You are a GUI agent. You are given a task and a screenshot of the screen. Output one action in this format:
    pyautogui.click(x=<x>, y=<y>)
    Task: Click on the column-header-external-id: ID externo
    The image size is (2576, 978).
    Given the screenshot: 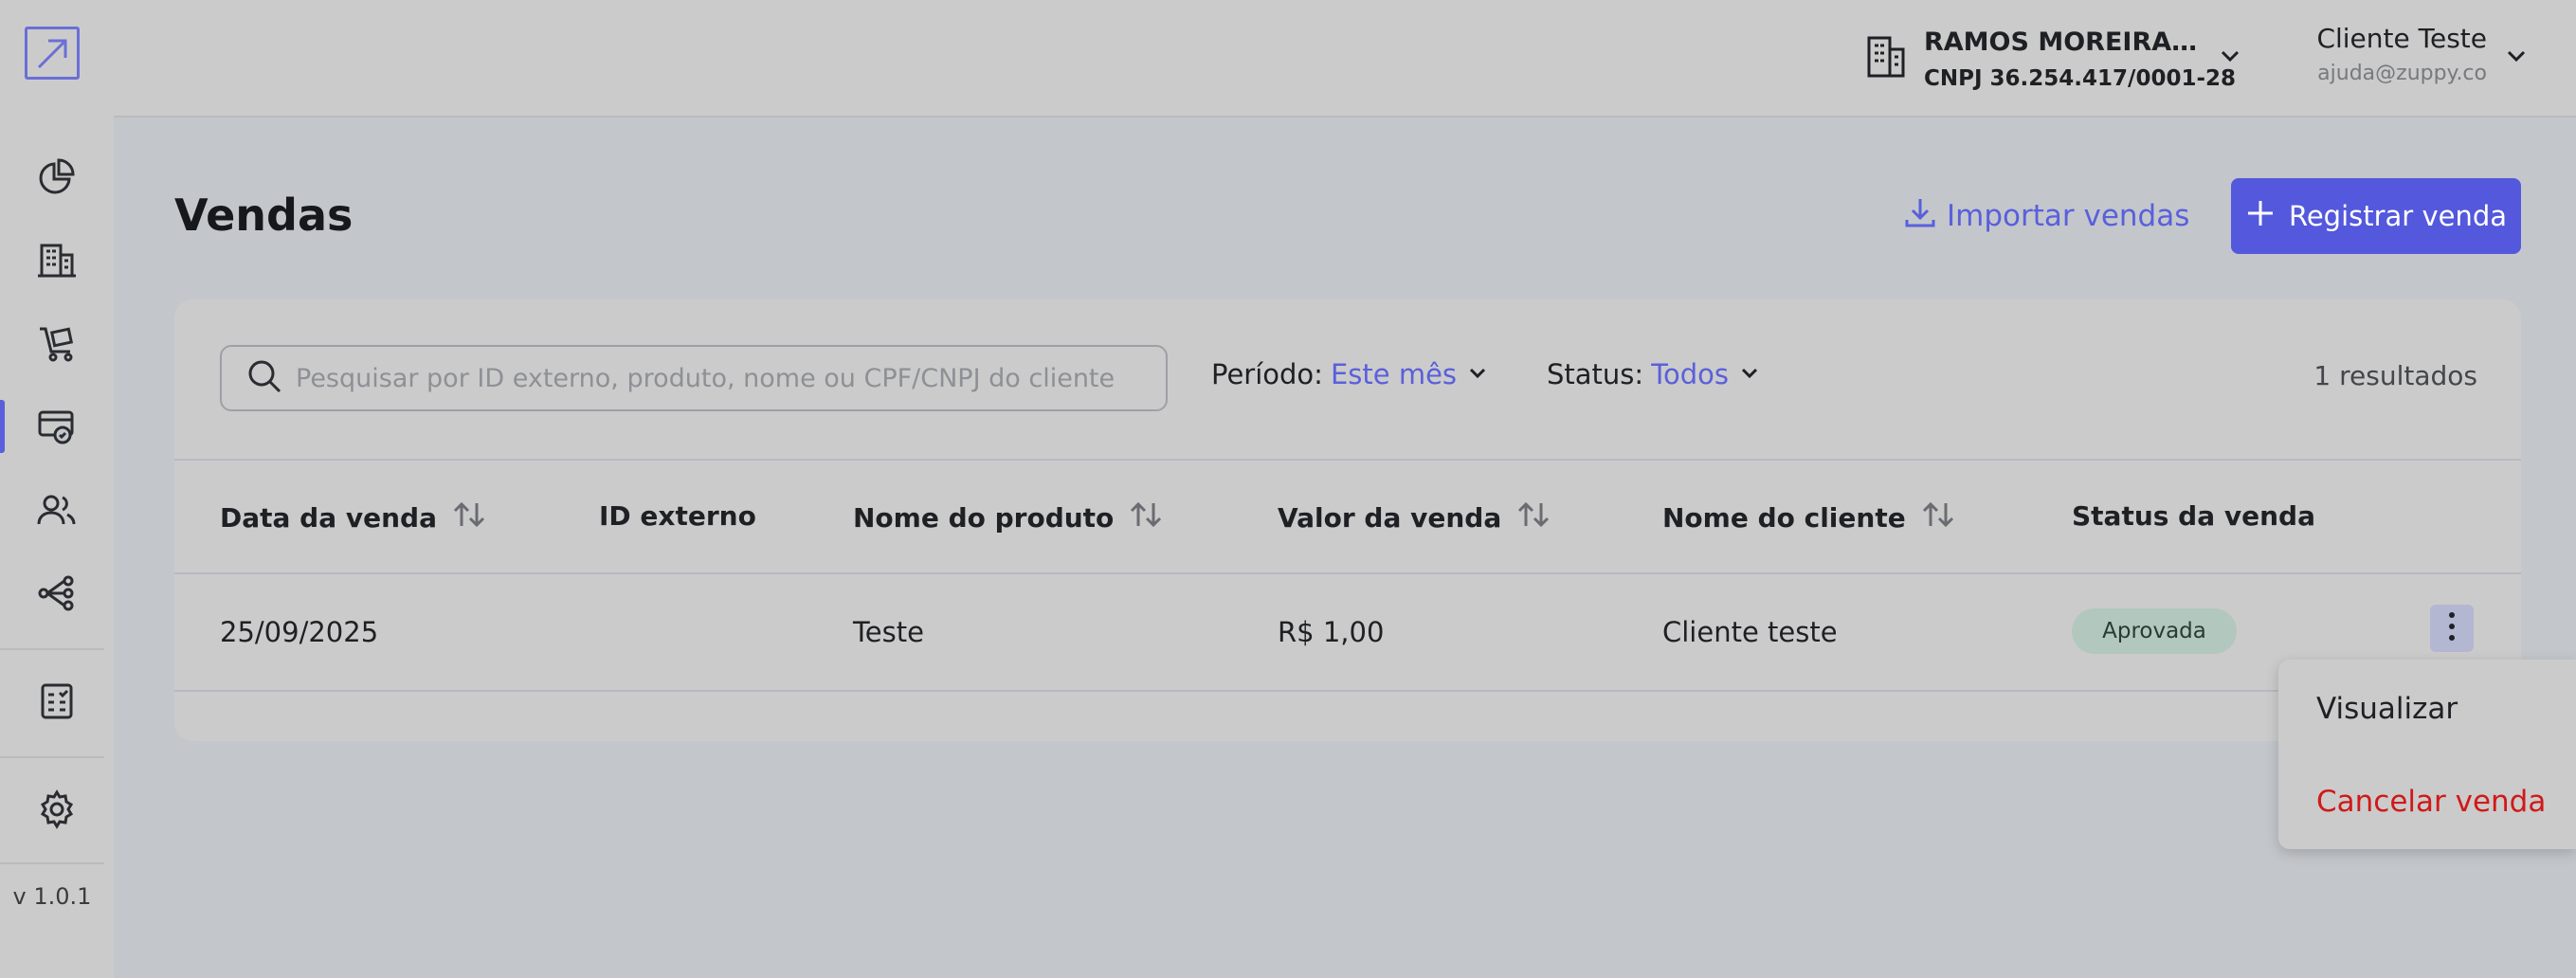 What is the action you would take?
    pyautogui.click(x=677, y=516)
    